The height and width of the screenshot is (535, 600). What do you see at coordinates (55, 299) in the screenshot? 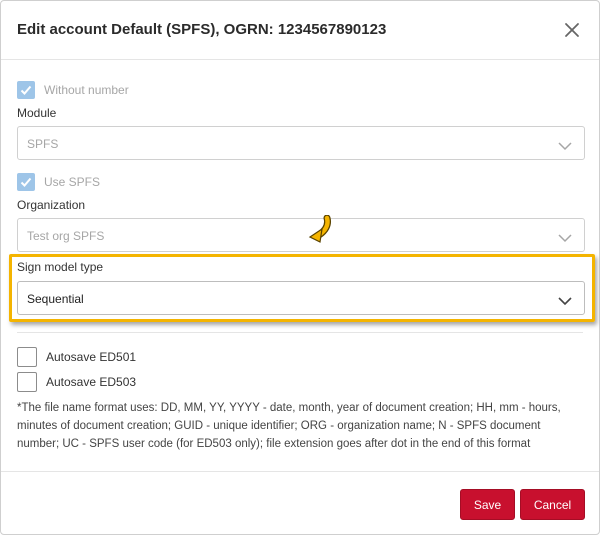
I see `sign-model-value: Sequential` at bounding box center [55, 299].